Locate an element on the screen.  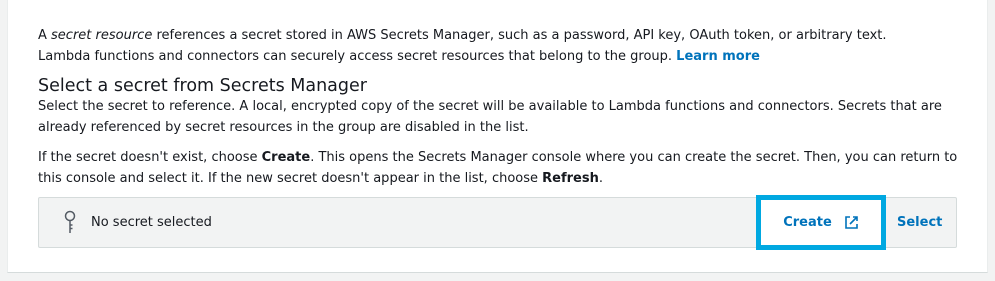
help-part-1: If the secret doesn't exist, choose is located at coordinates (150, 157).